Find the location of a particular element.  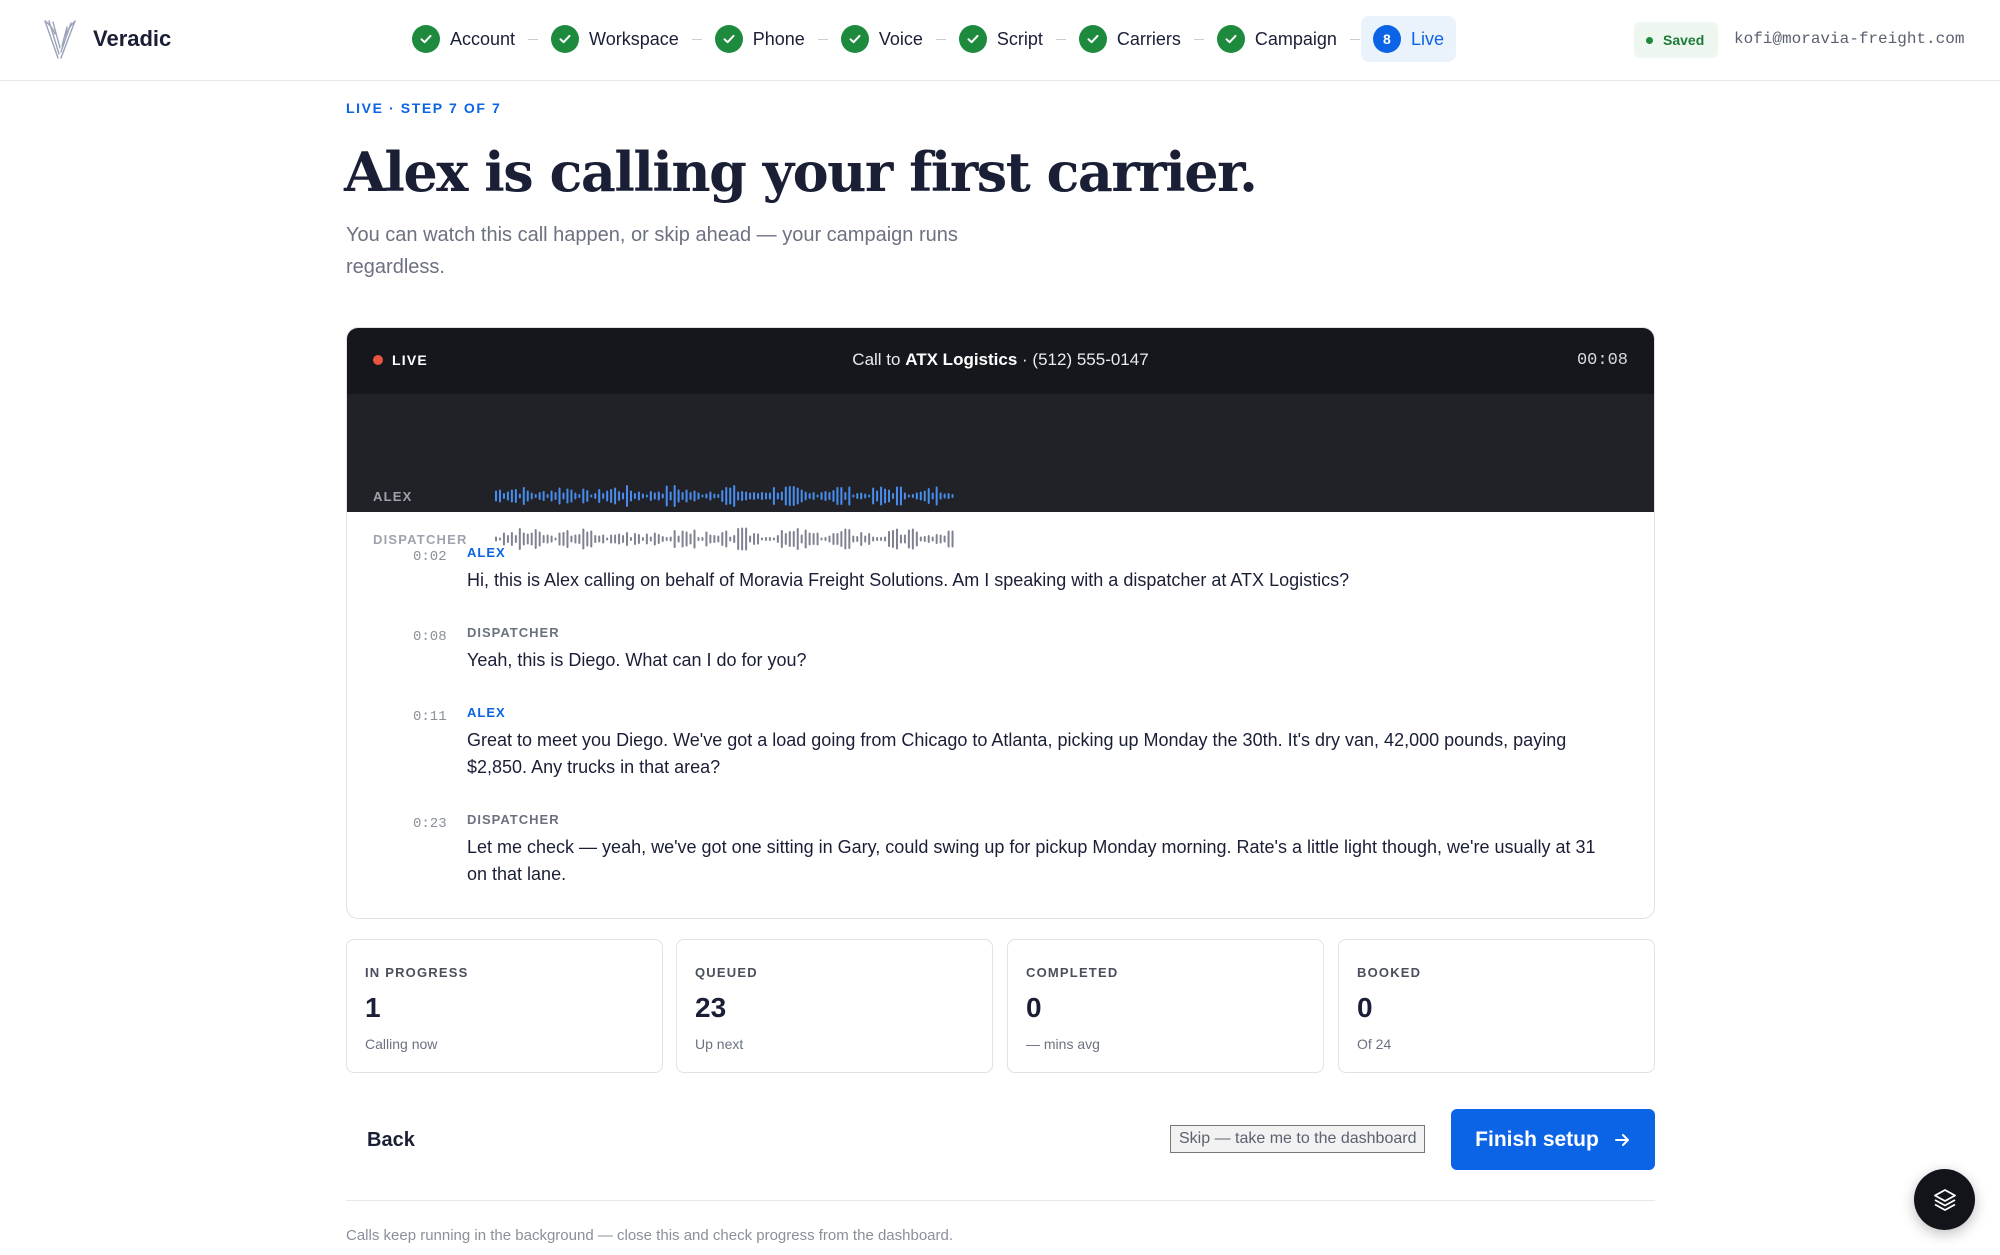

step-script: Script is located at coordinates (1001, 39).